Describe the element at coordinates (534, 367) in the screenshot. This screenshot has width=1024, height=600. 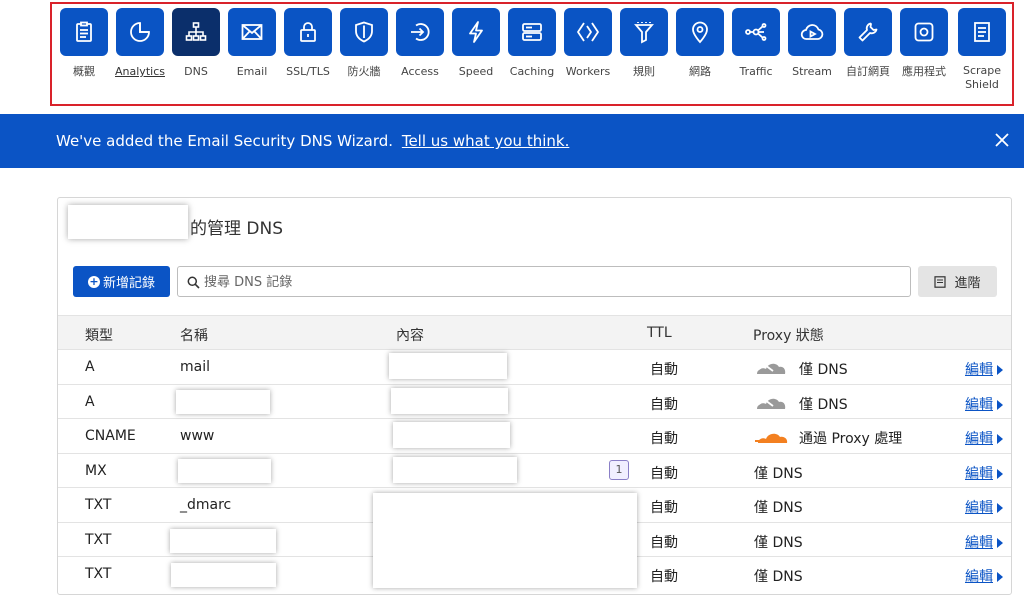
I see `table-row: A mail 自動 僅 DNS 編輯` at that location.